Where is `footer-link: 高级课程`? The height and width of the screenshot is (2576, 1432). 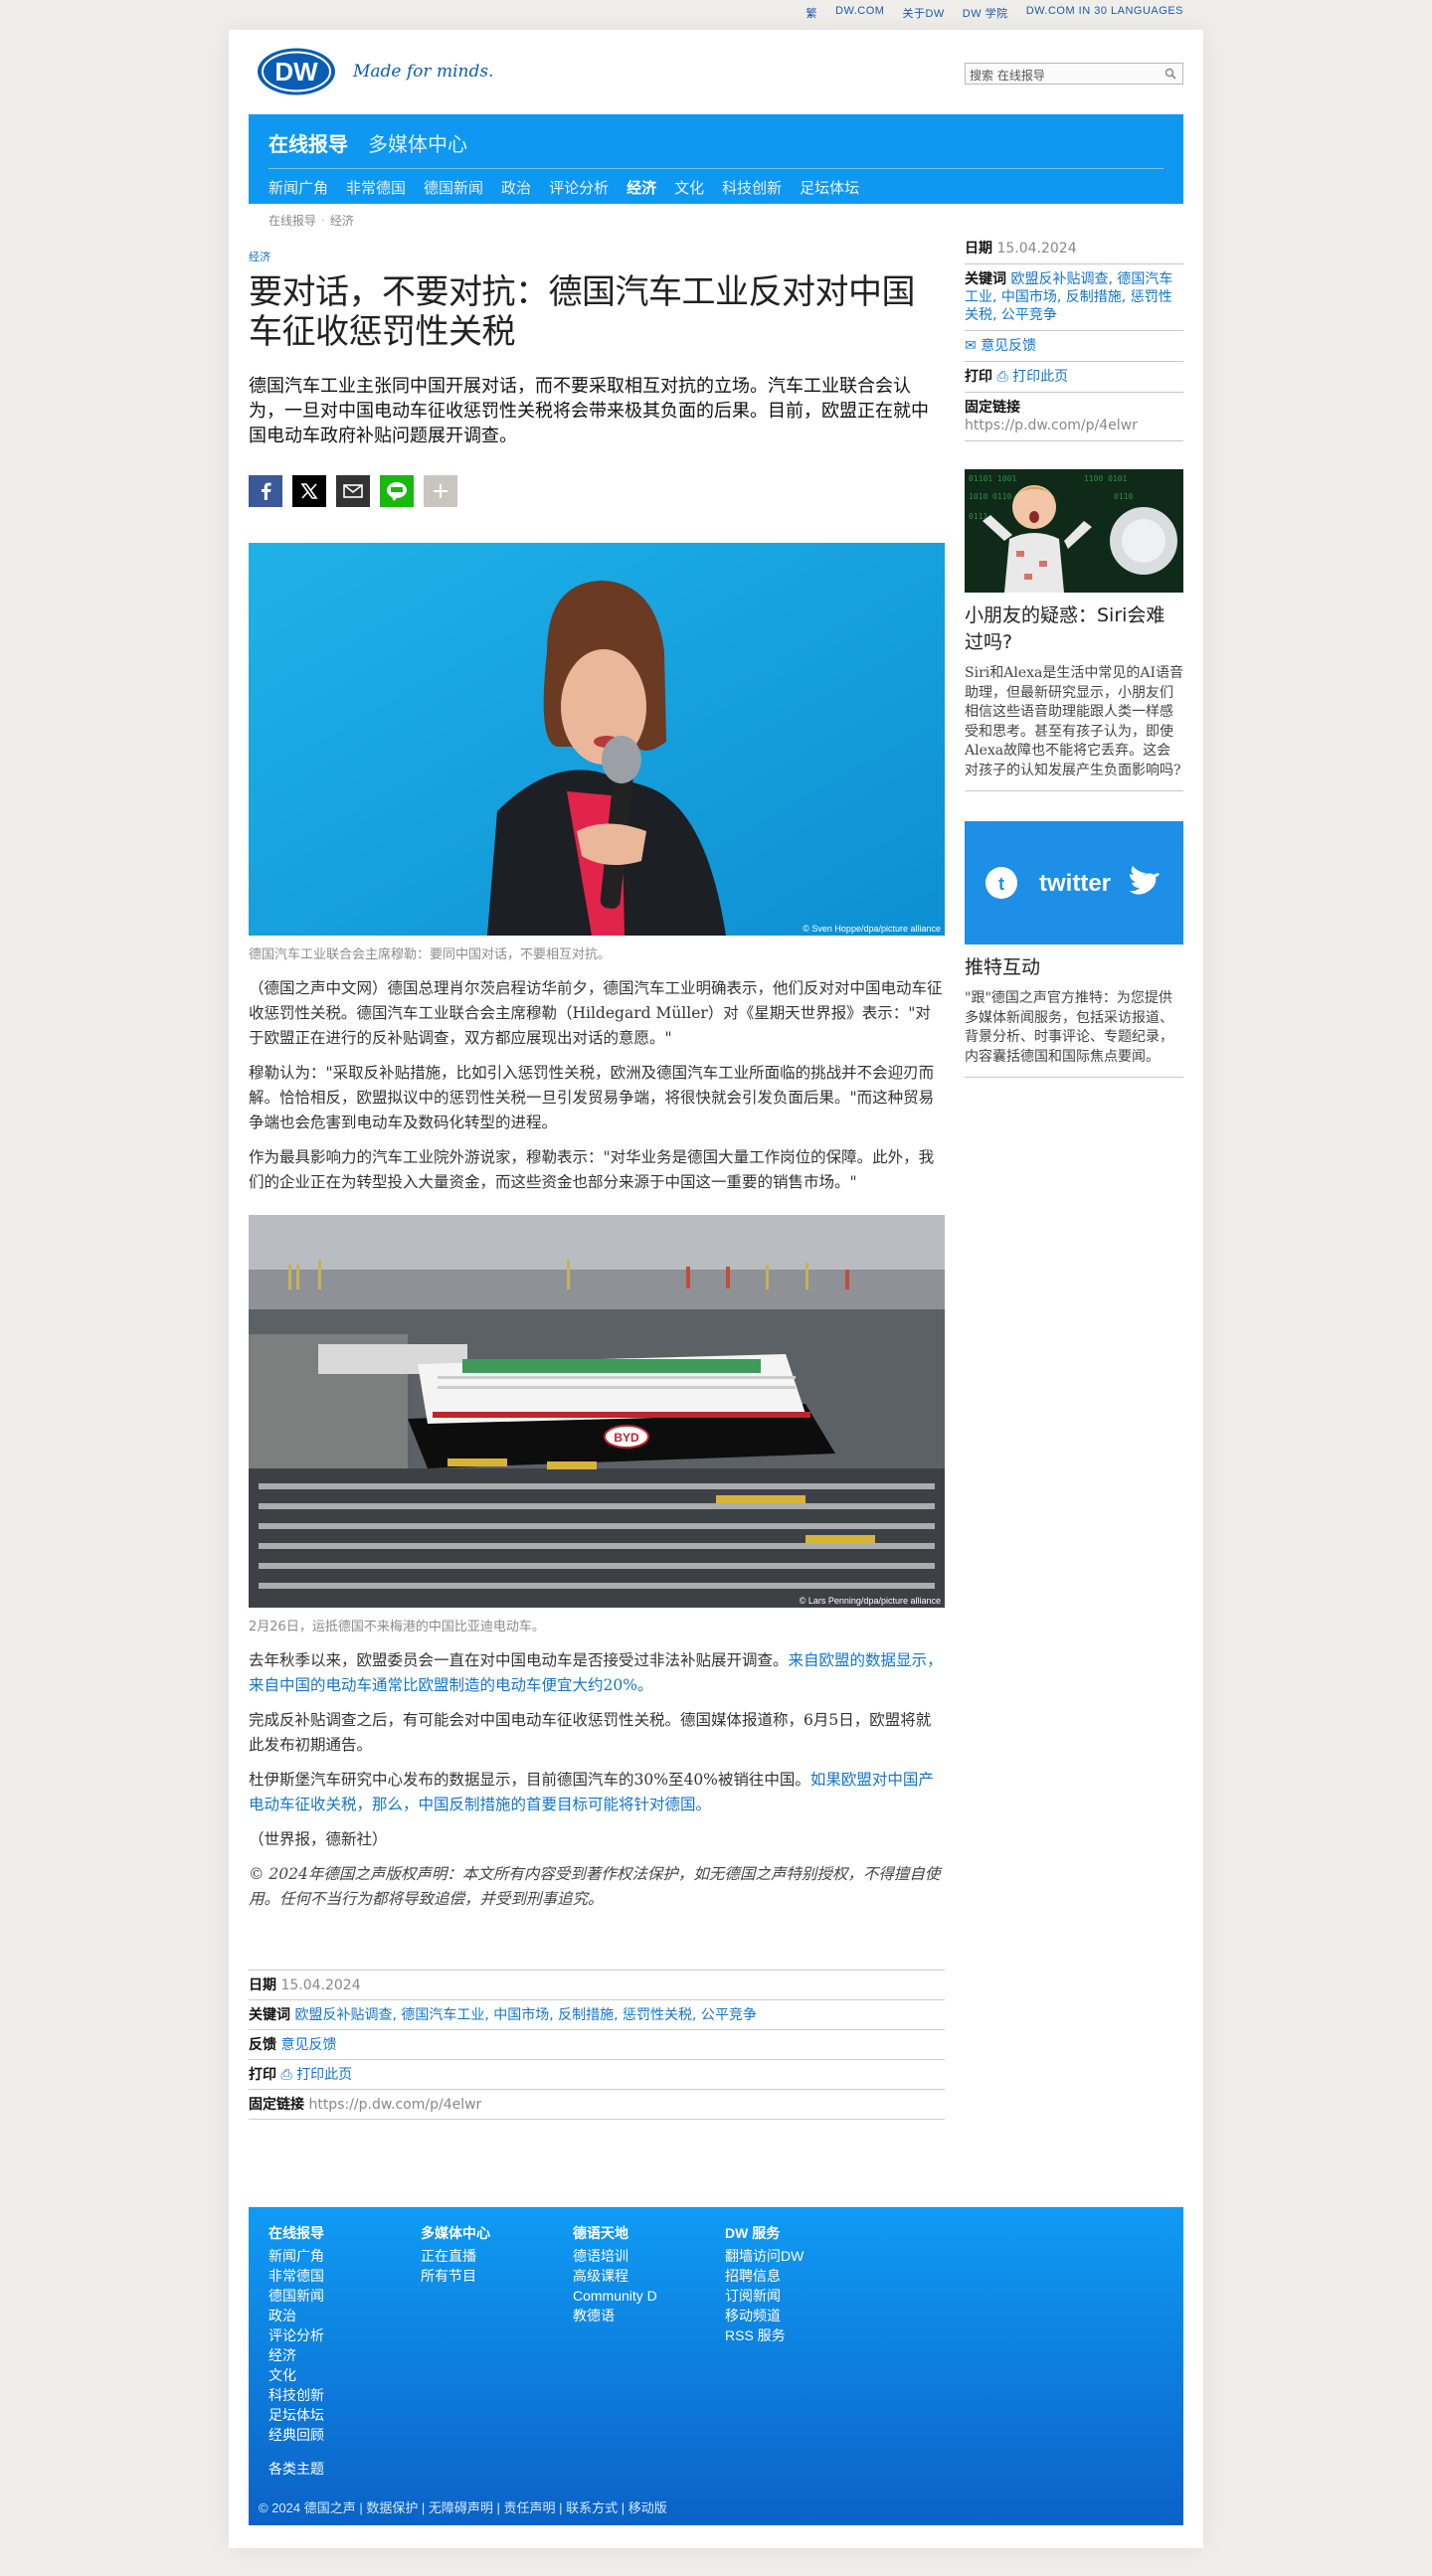 footer-link: 高级课程 is located at coordinates (647, 2276).